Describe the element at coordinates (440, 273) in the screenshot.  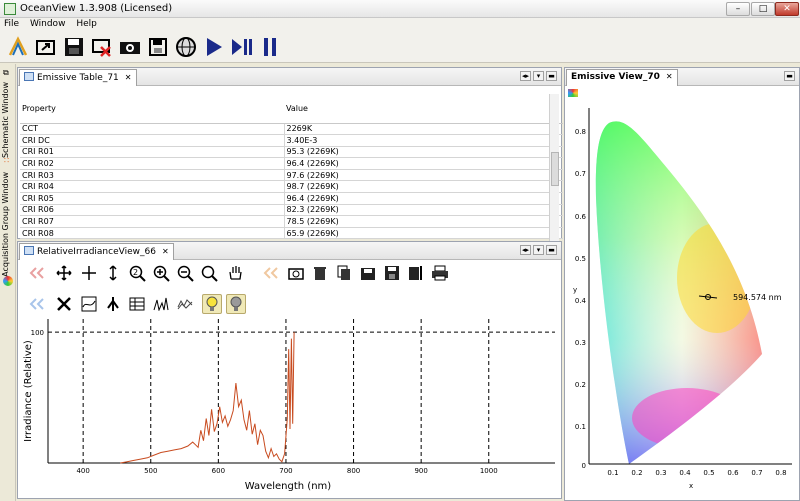
I see `print-icon` at that location.